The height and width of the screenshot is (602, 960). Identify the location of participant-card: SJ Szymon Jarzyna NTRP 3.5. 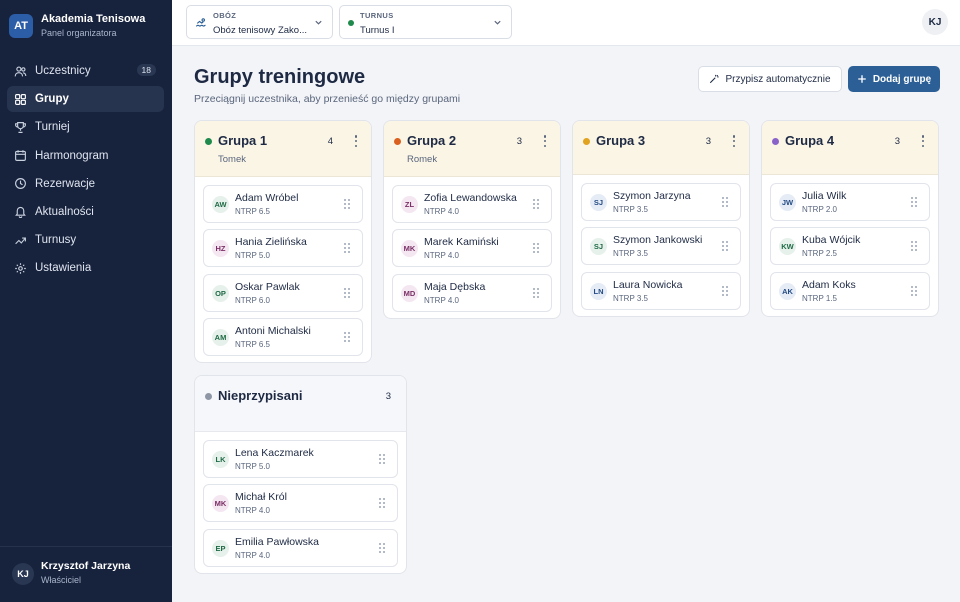
(661, 202).